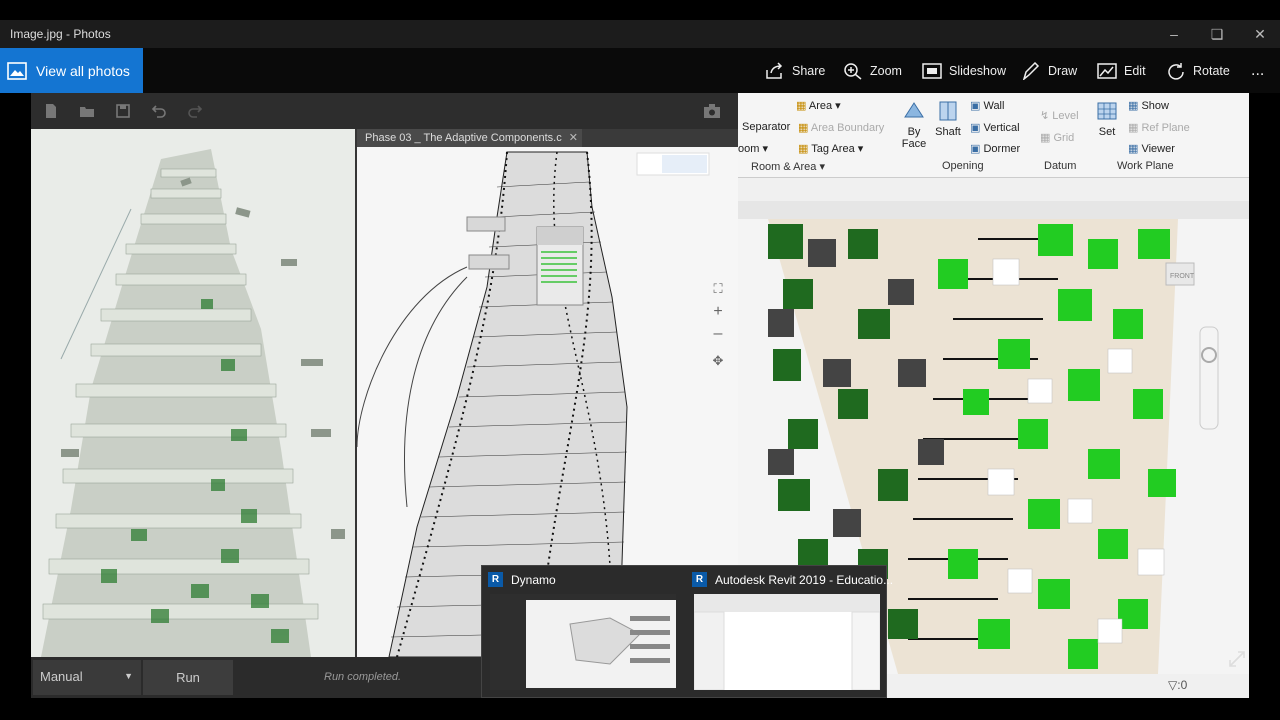  Describe the element at coordinates (1064, 138) in the screenshot. I see `grid-label: Grid` at that location.